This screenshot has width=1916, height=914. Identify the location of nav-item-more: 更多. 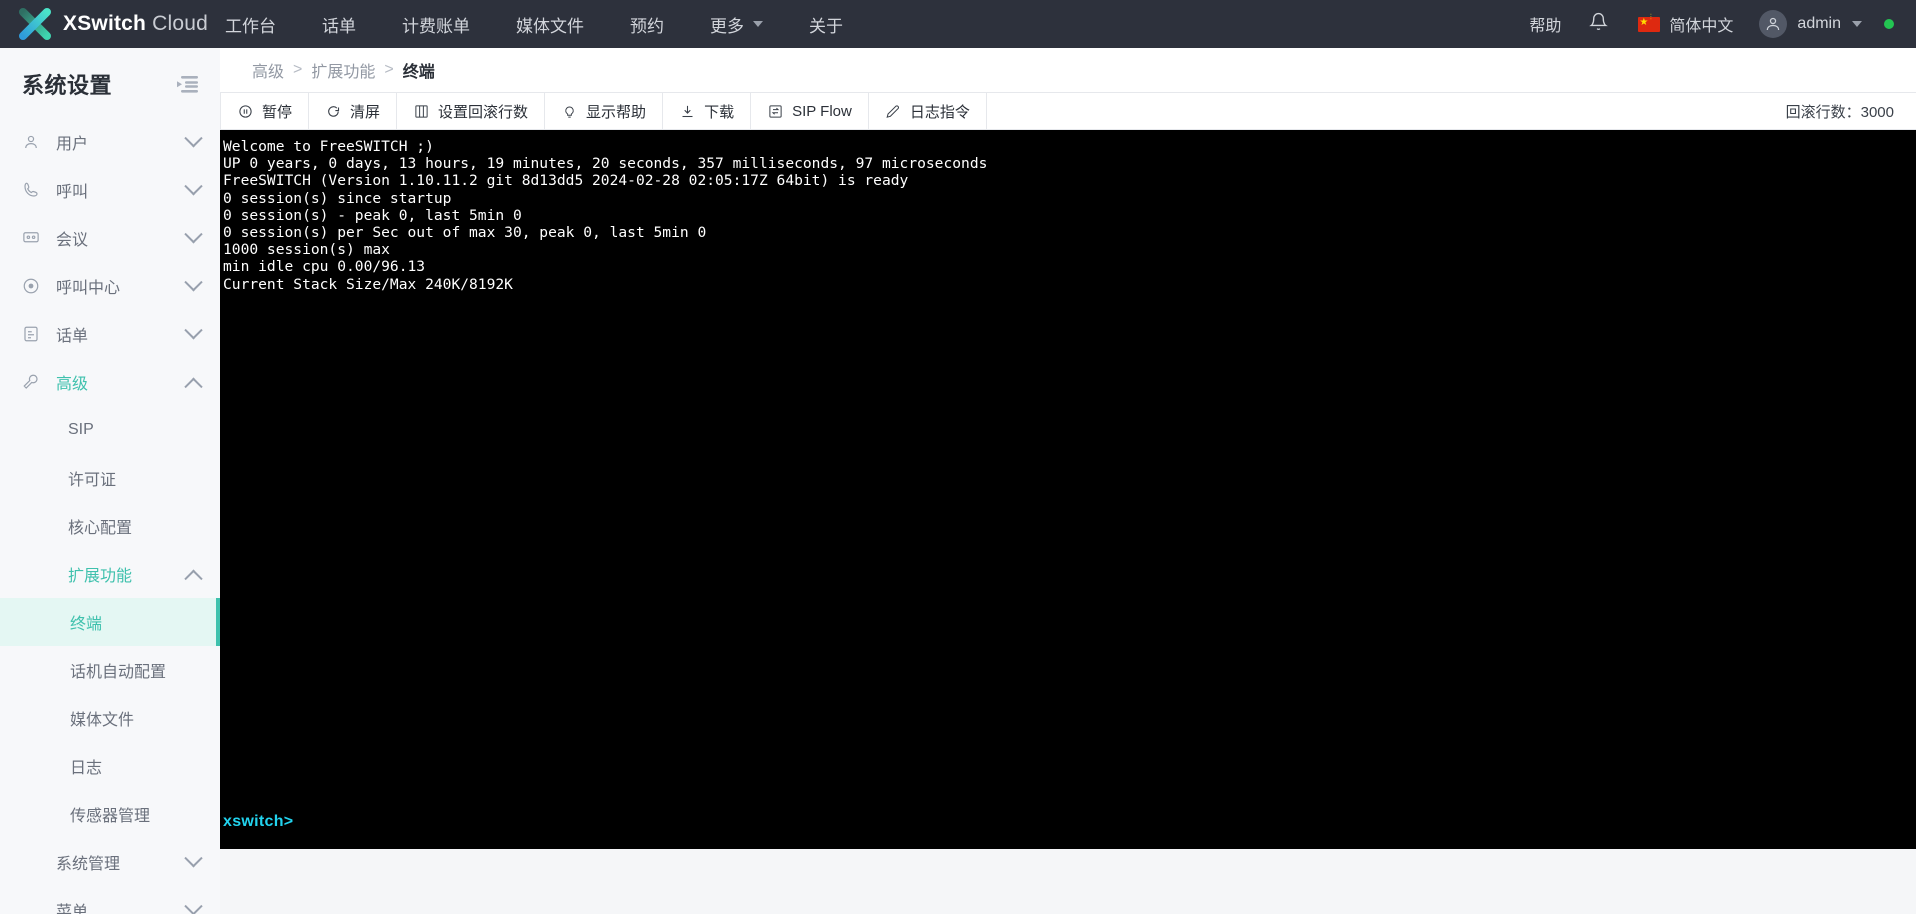
(736, 24).